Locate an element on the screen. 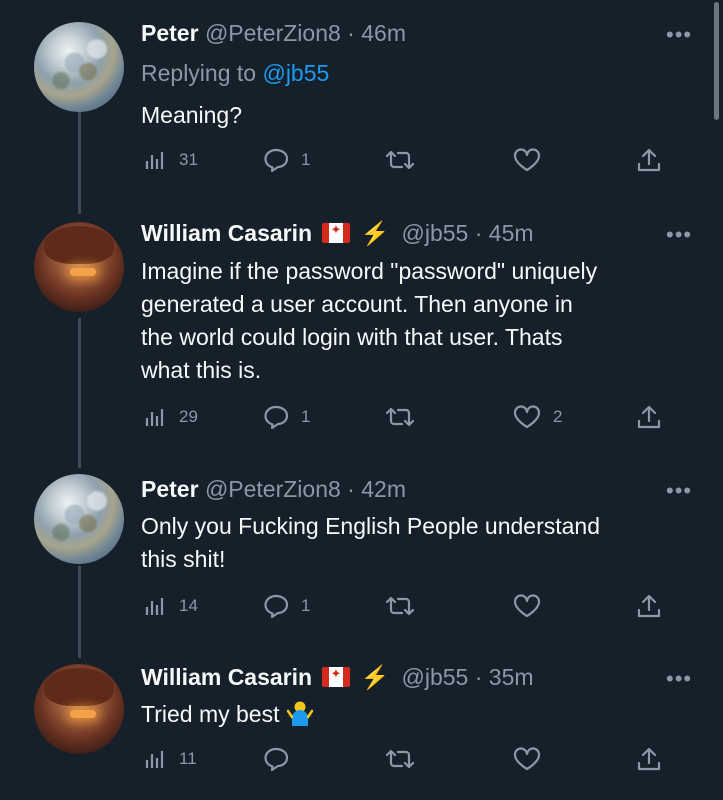 This screenshot has height=800, width=723. tweet-text-line: generated a user account. Then anyone in is located at coordinates (357, 304).